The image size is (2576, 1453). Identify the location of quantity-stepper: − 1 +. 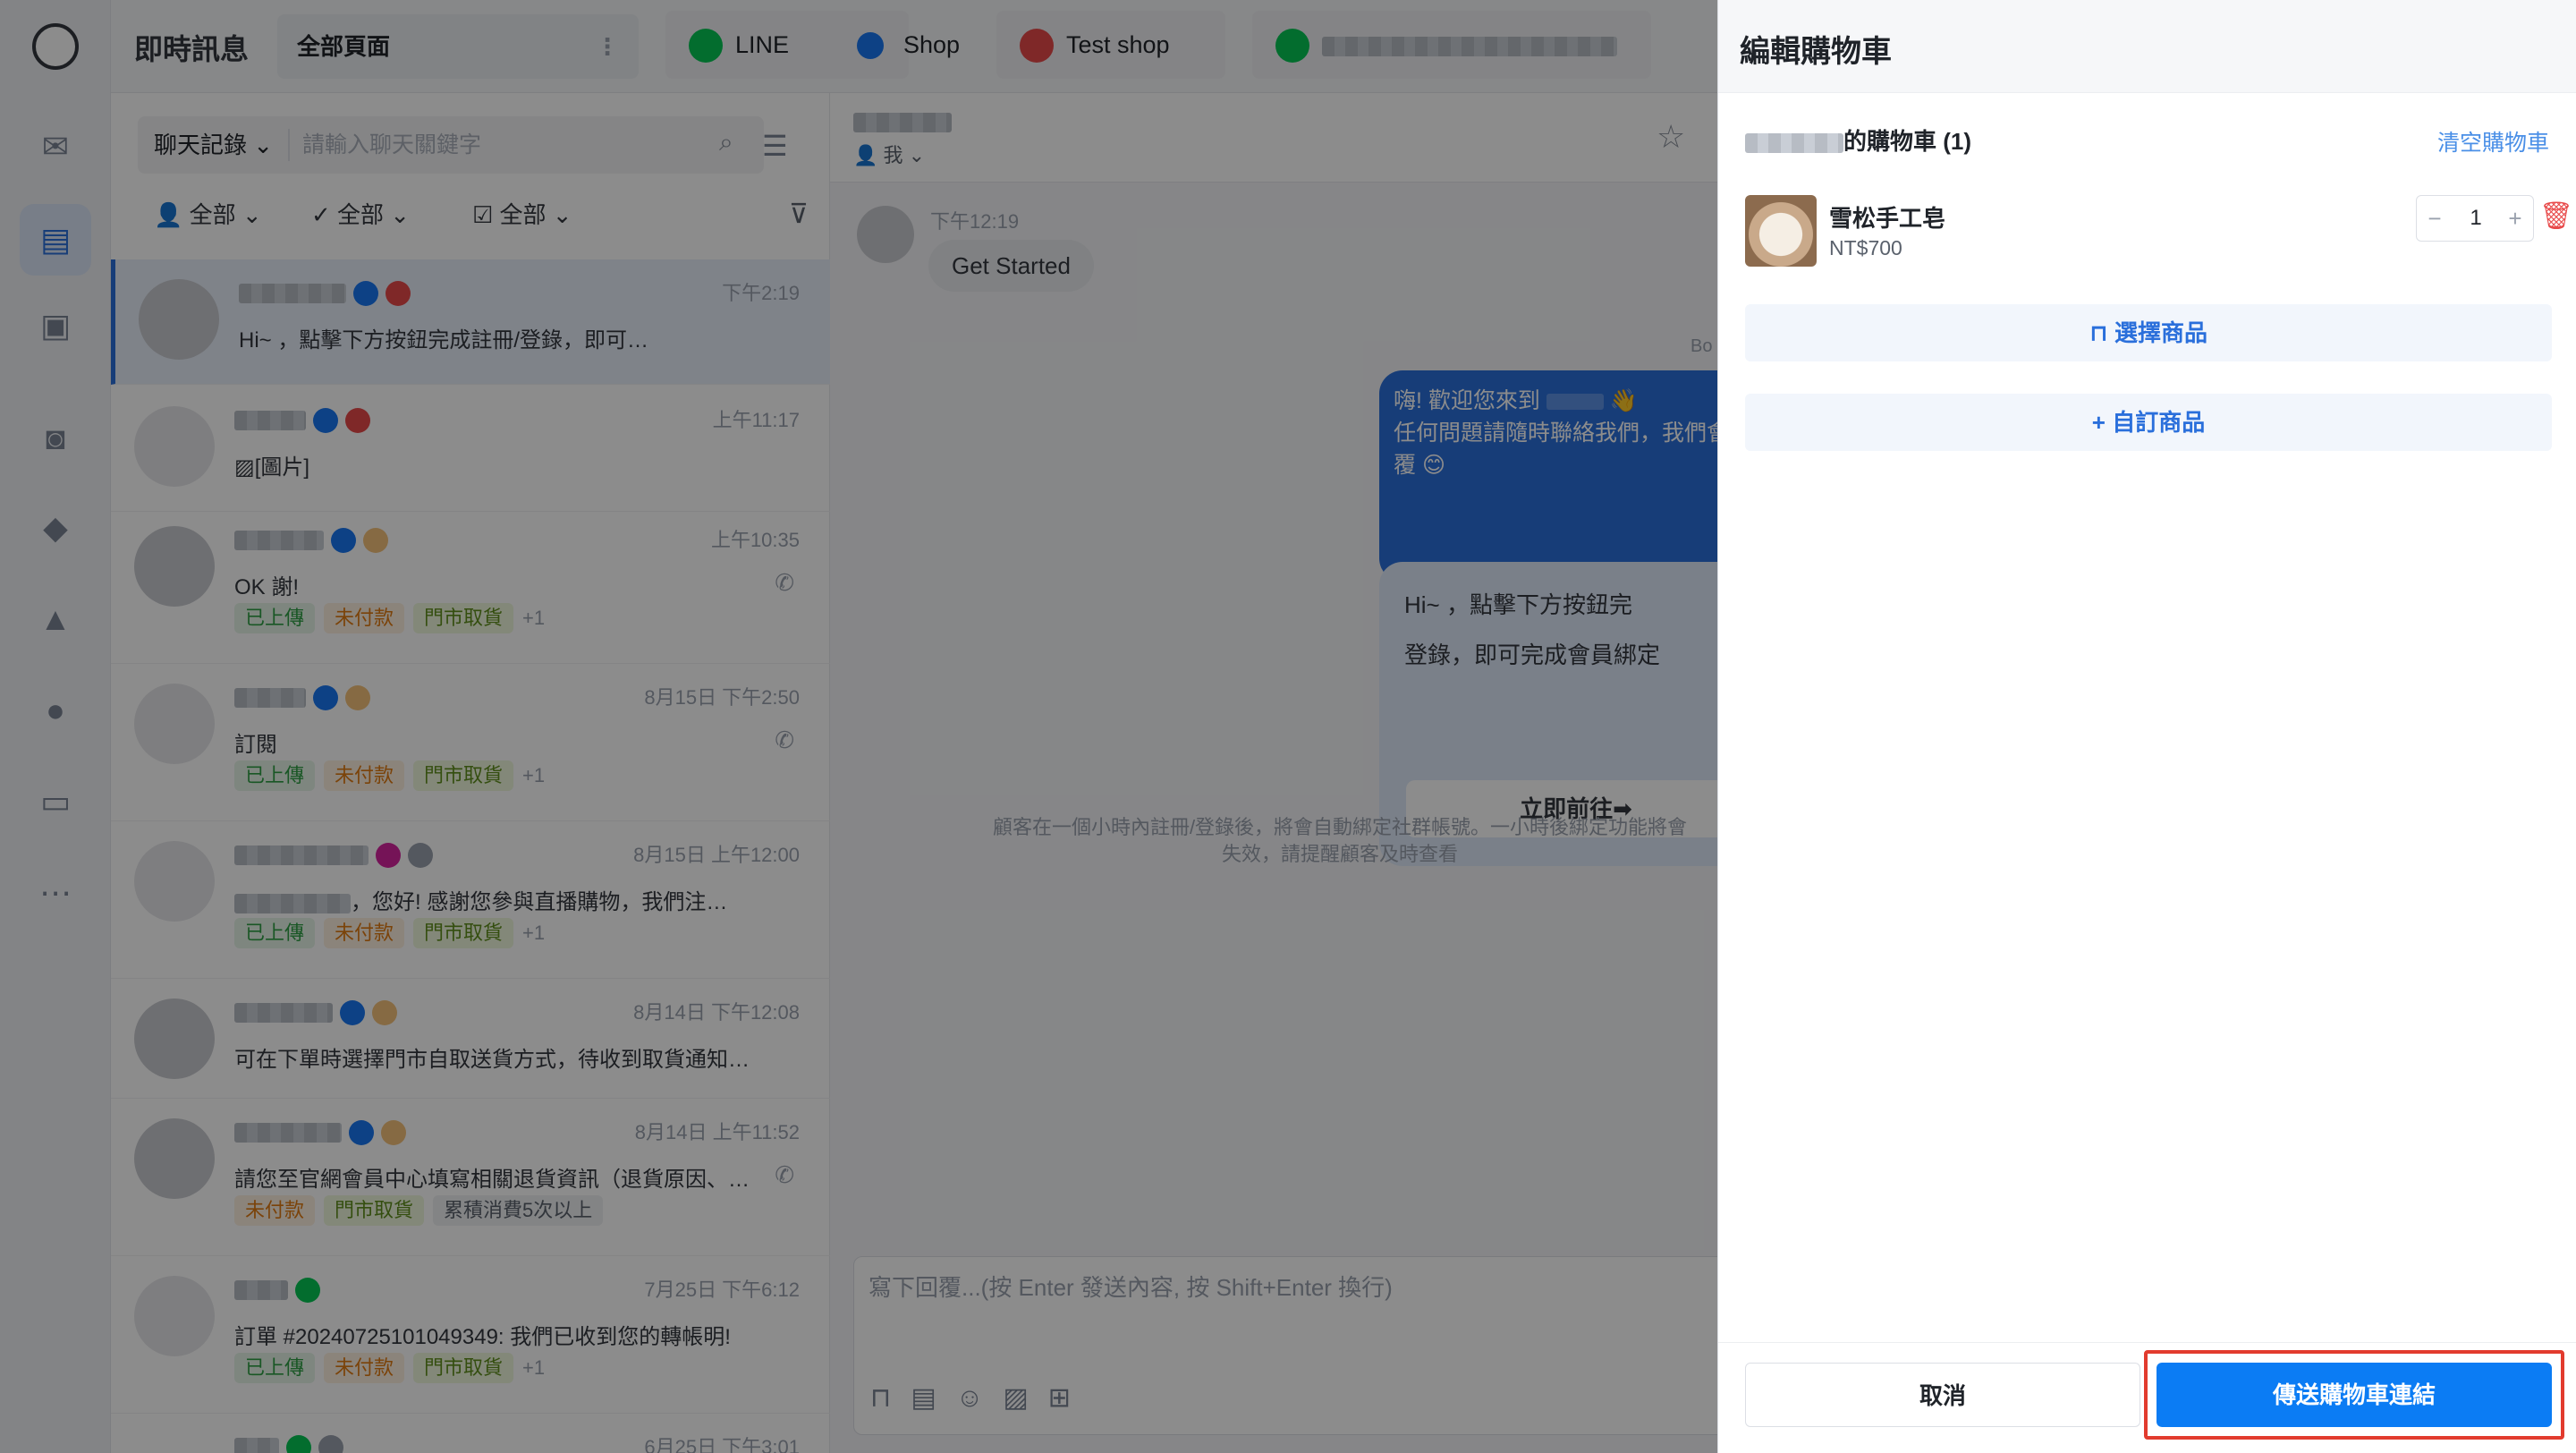
(2475, 218).